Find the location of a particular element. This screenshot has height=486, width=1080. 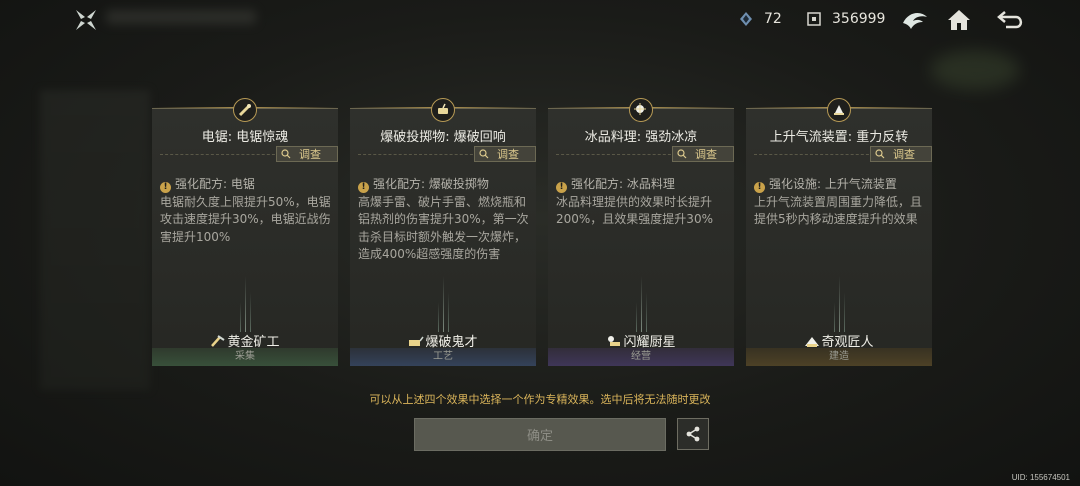

chainsaw-icon is located at coordinates (245, 110).